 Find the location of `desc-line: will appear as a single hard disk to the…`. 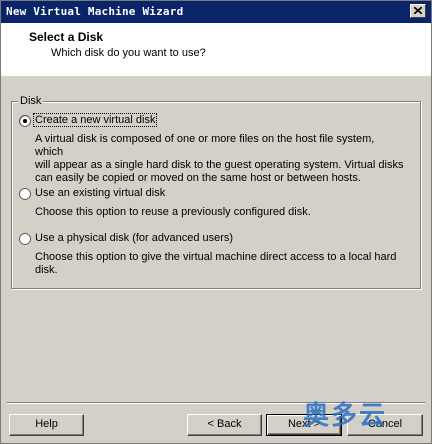

desc-line: will appear as a single hard disk to the… is located at coordinates (219, 165).